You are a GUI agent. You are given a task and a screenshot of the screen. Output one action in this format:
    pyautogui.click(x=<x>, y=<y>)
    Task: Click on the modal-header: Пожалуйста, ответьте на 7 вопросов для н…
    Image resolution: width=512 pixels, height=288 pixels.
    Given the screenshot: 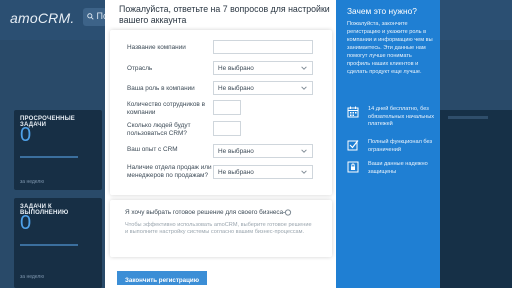 What is the action you would take?
    pyautogui.click(x=224, y=14)
    